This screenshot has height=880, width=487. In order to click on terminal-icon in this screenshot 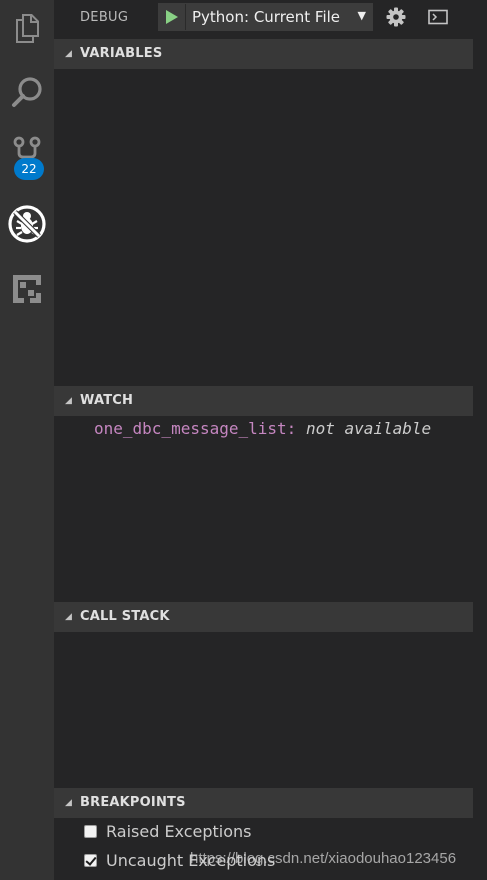, I will do `click(438, 17)`.